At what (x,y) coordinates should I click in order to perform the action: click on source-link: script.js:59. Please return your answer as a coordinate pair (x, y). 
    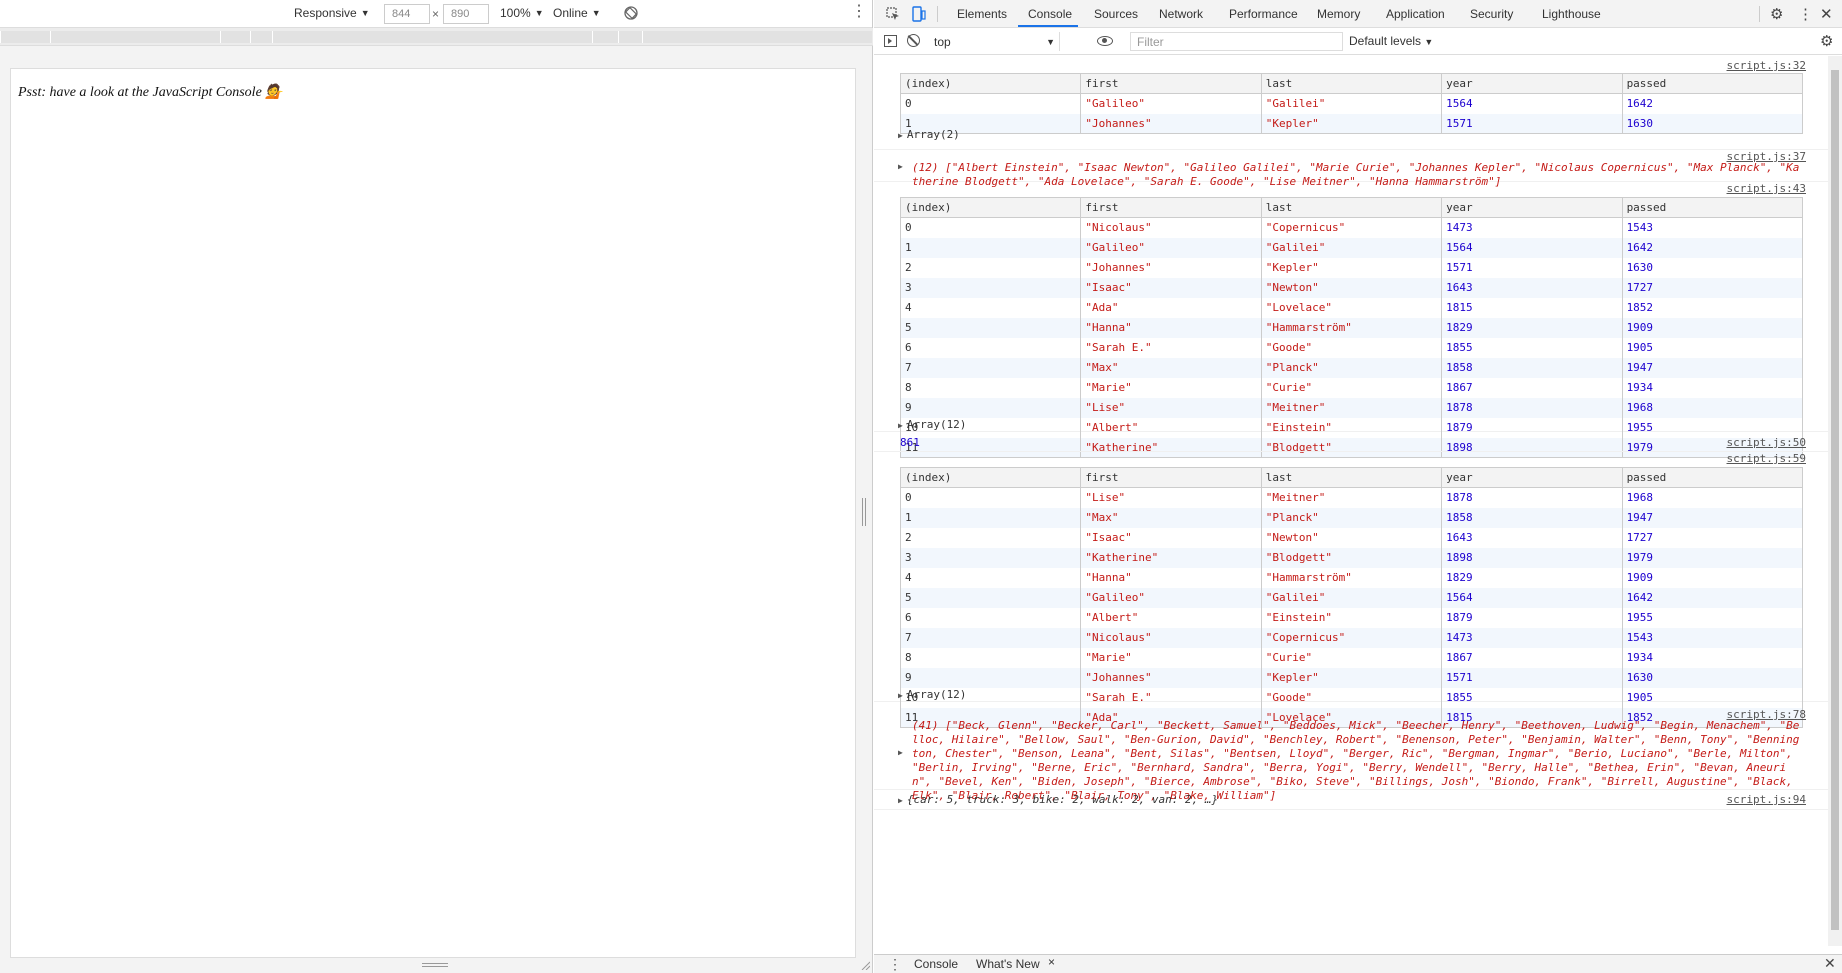
    Looking at the image, I should click on (1766, 458).